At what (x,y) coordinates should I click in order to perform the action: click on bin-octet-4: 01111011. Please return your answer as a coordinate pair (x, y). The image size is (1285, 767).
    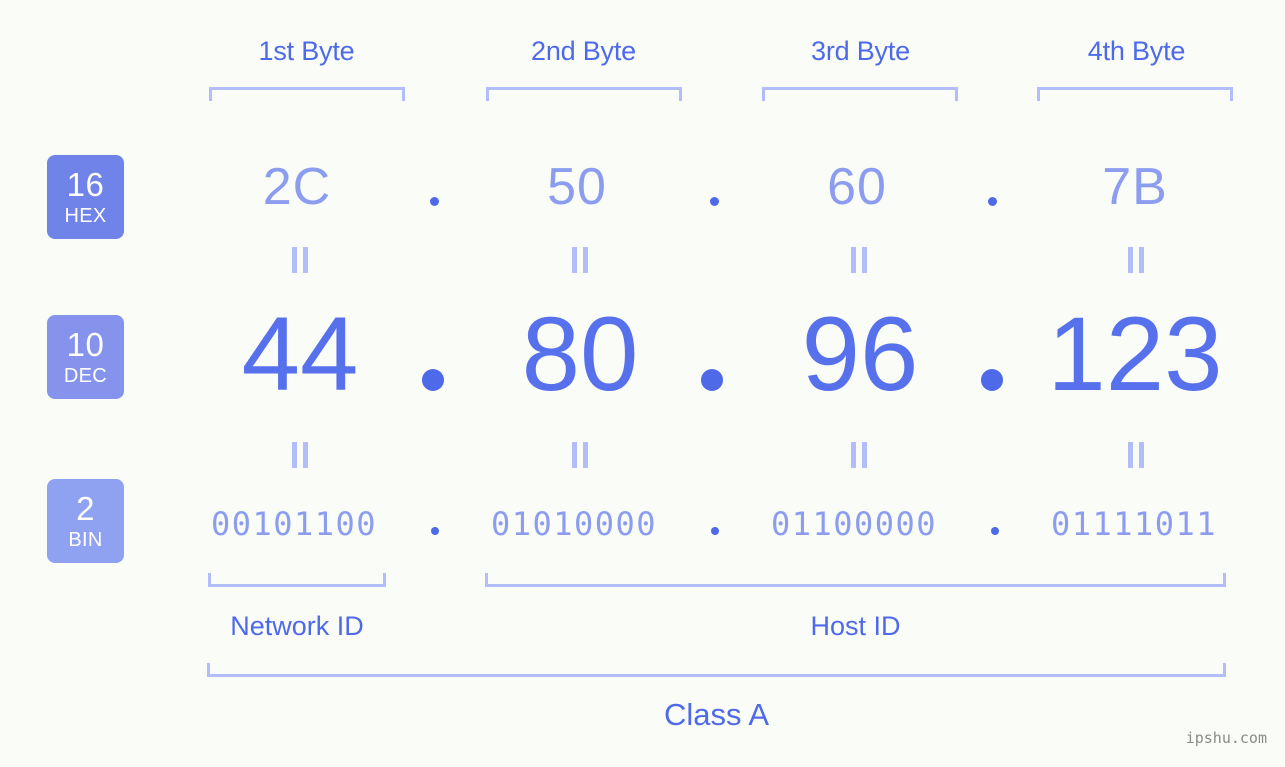
    Looking at the image, I should click on (1134, 524).